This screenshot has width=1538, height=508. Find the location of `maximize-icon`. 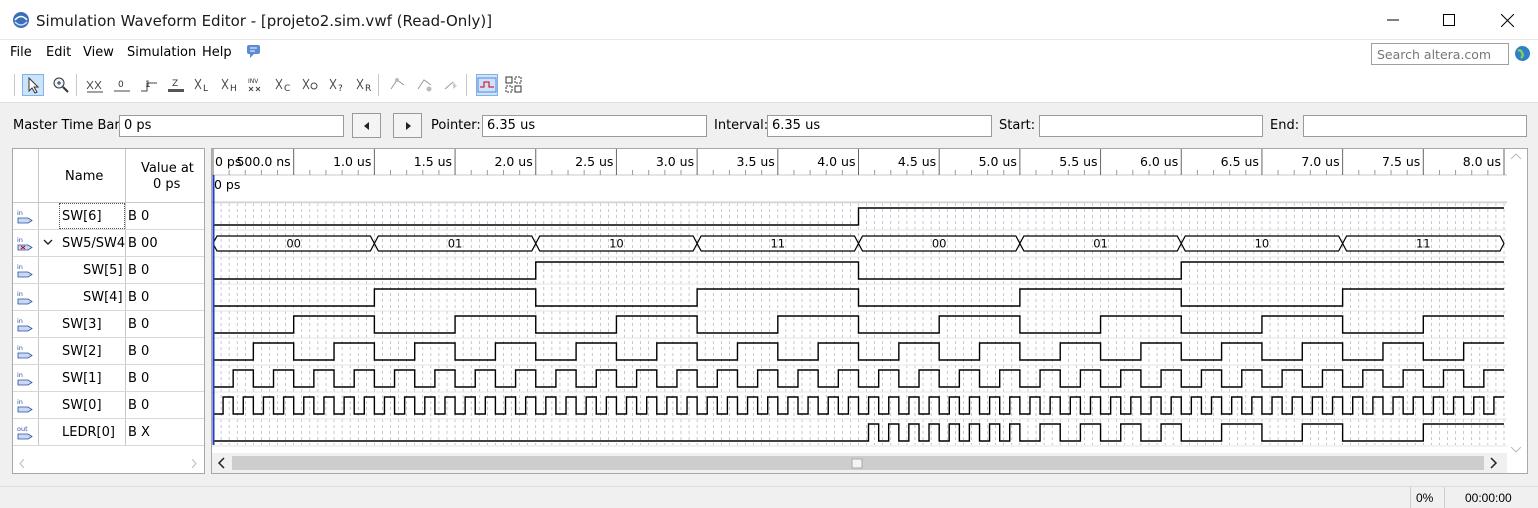

maximize-icon is located at coordinates (1449, 20).